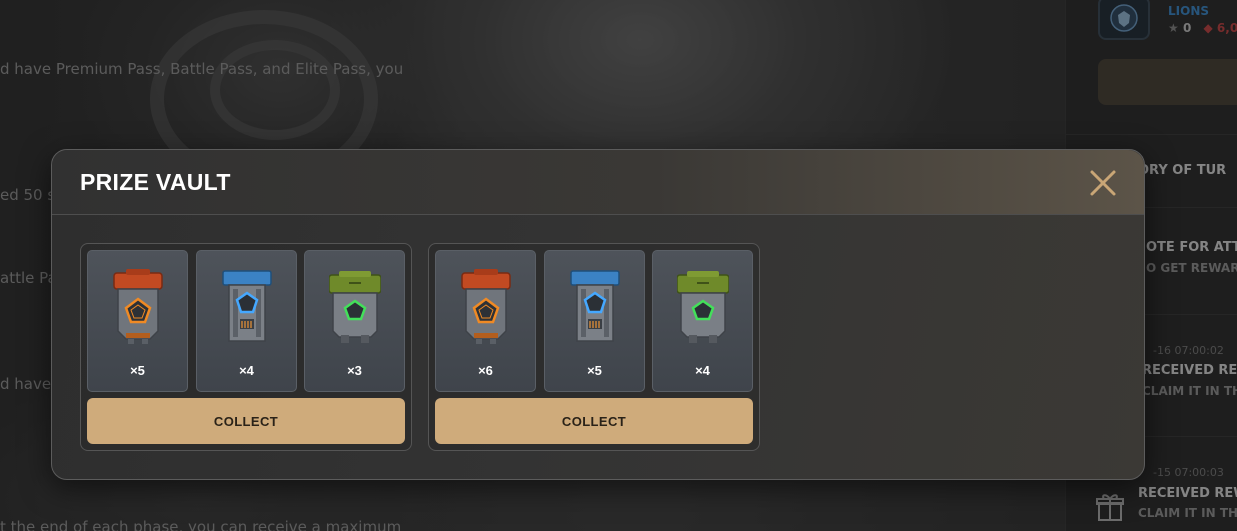 The width and height of the screenshot is (1237, 531). I want to click on modal-header: PRIZE VAULT, so click(598, 182).